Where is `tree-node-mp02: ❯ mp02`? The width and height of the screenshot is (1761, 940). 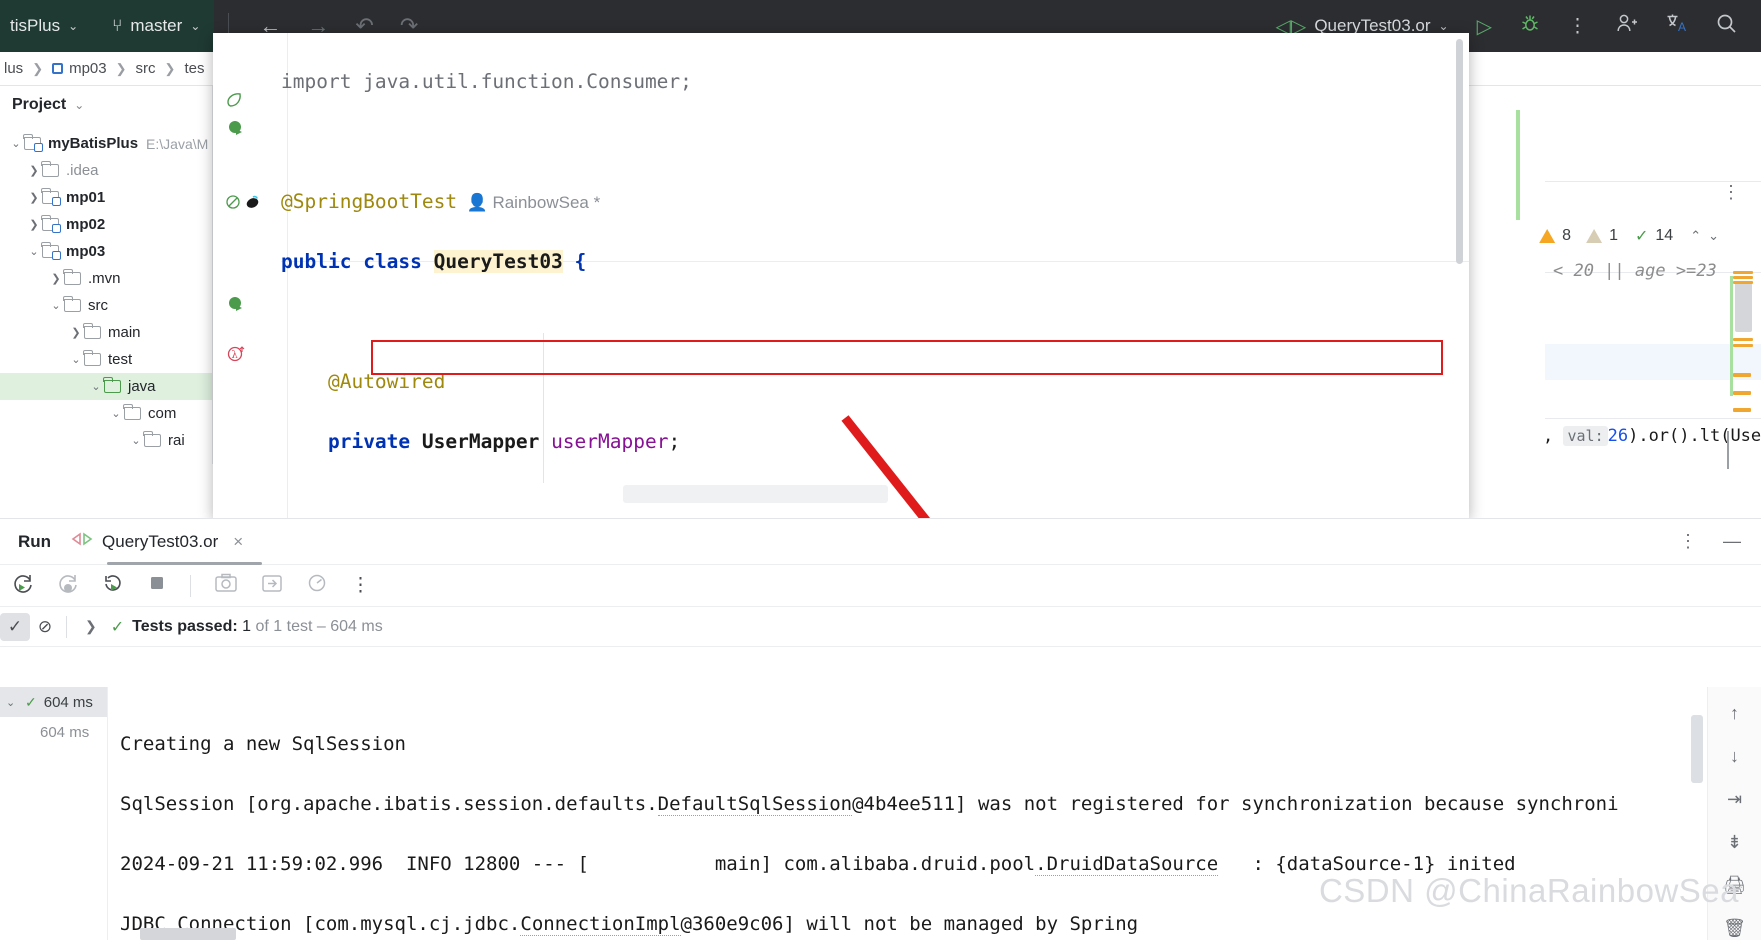 tree-node-mp02: ❯ mp02 is located at coordinates (106, 224).